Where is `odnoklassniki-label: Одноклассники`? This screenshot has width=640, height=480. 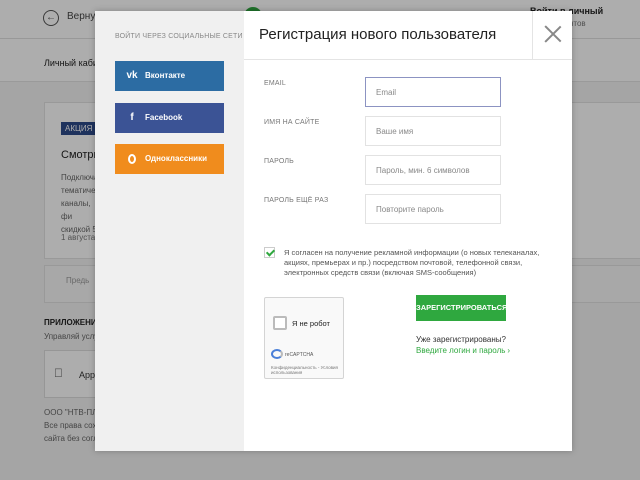 odnoklassniki-label: Одноклассники is located at coordinates (176, 158).